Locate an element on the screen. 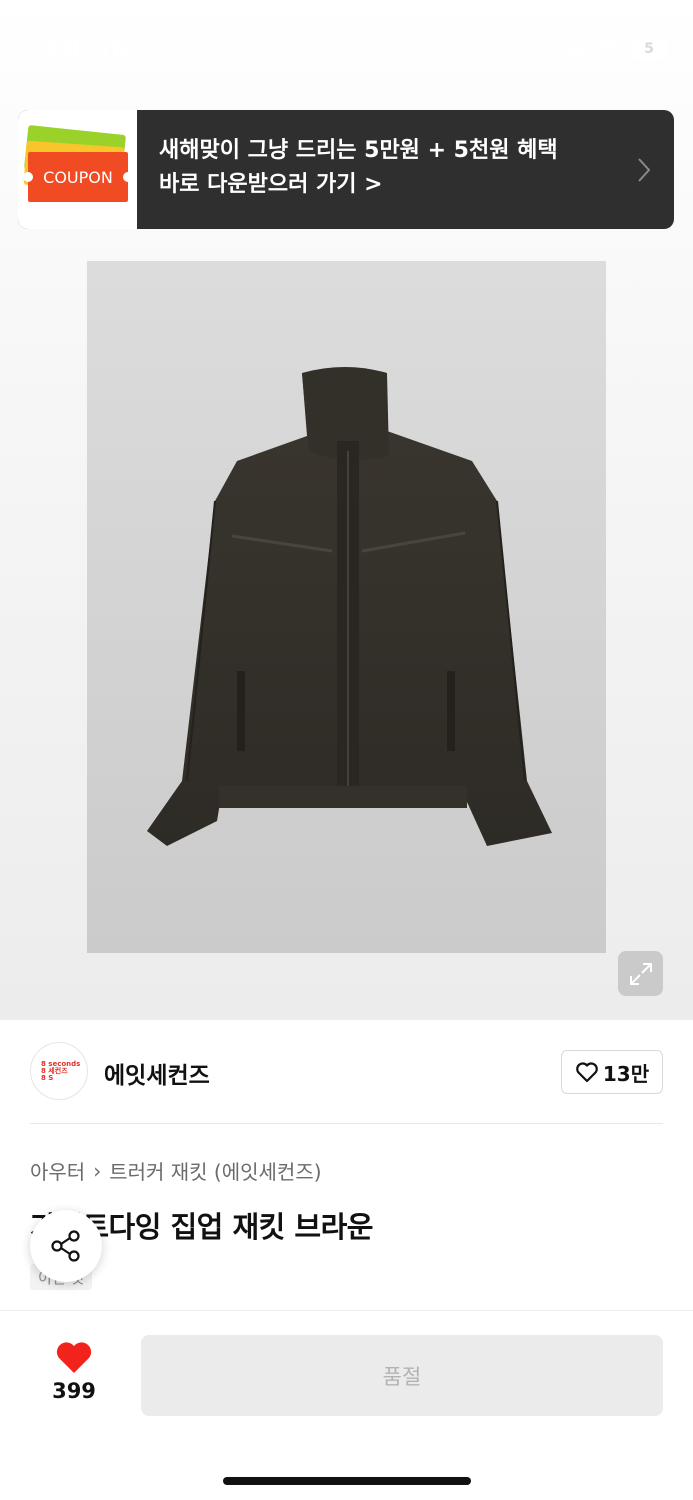  coupon-badge: COUPON is located at coordinates (78, 177).